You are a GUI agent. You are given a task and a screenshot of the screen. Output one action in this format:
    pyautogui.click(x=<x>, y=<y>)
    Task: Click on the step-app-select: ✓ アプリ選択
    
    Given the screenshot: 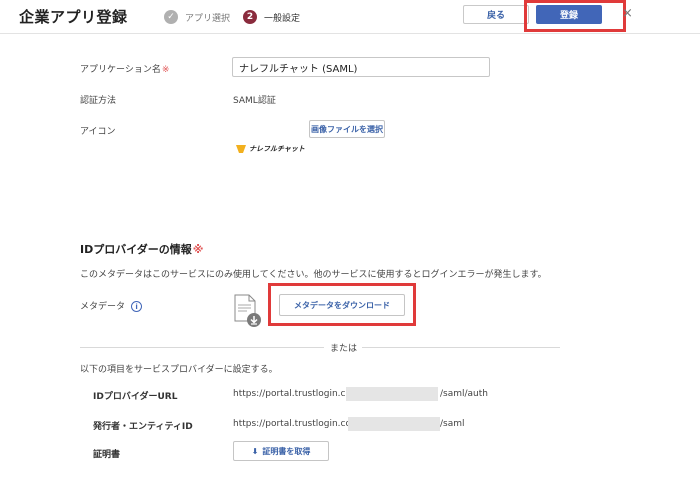 What is the action you would take?
    pyautogui.click(x=197, y=17)
    